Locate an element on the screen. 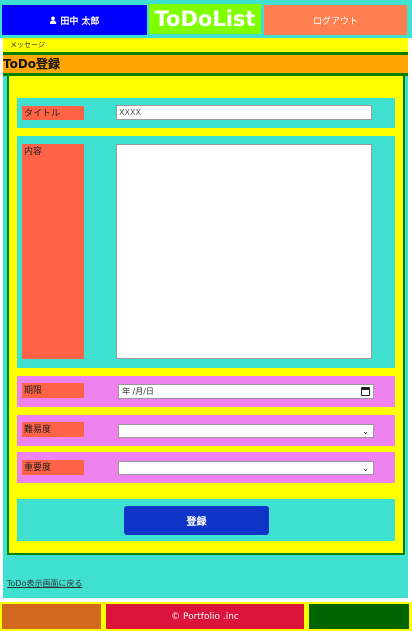 The height and width of the screenshot is (631, 412). submit-row: 登録 is located at coordinates (206, 520).